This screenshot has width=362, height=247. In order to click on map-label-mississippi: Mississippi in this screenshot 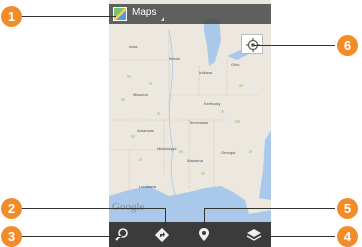, I will do `click(167, 148)`.